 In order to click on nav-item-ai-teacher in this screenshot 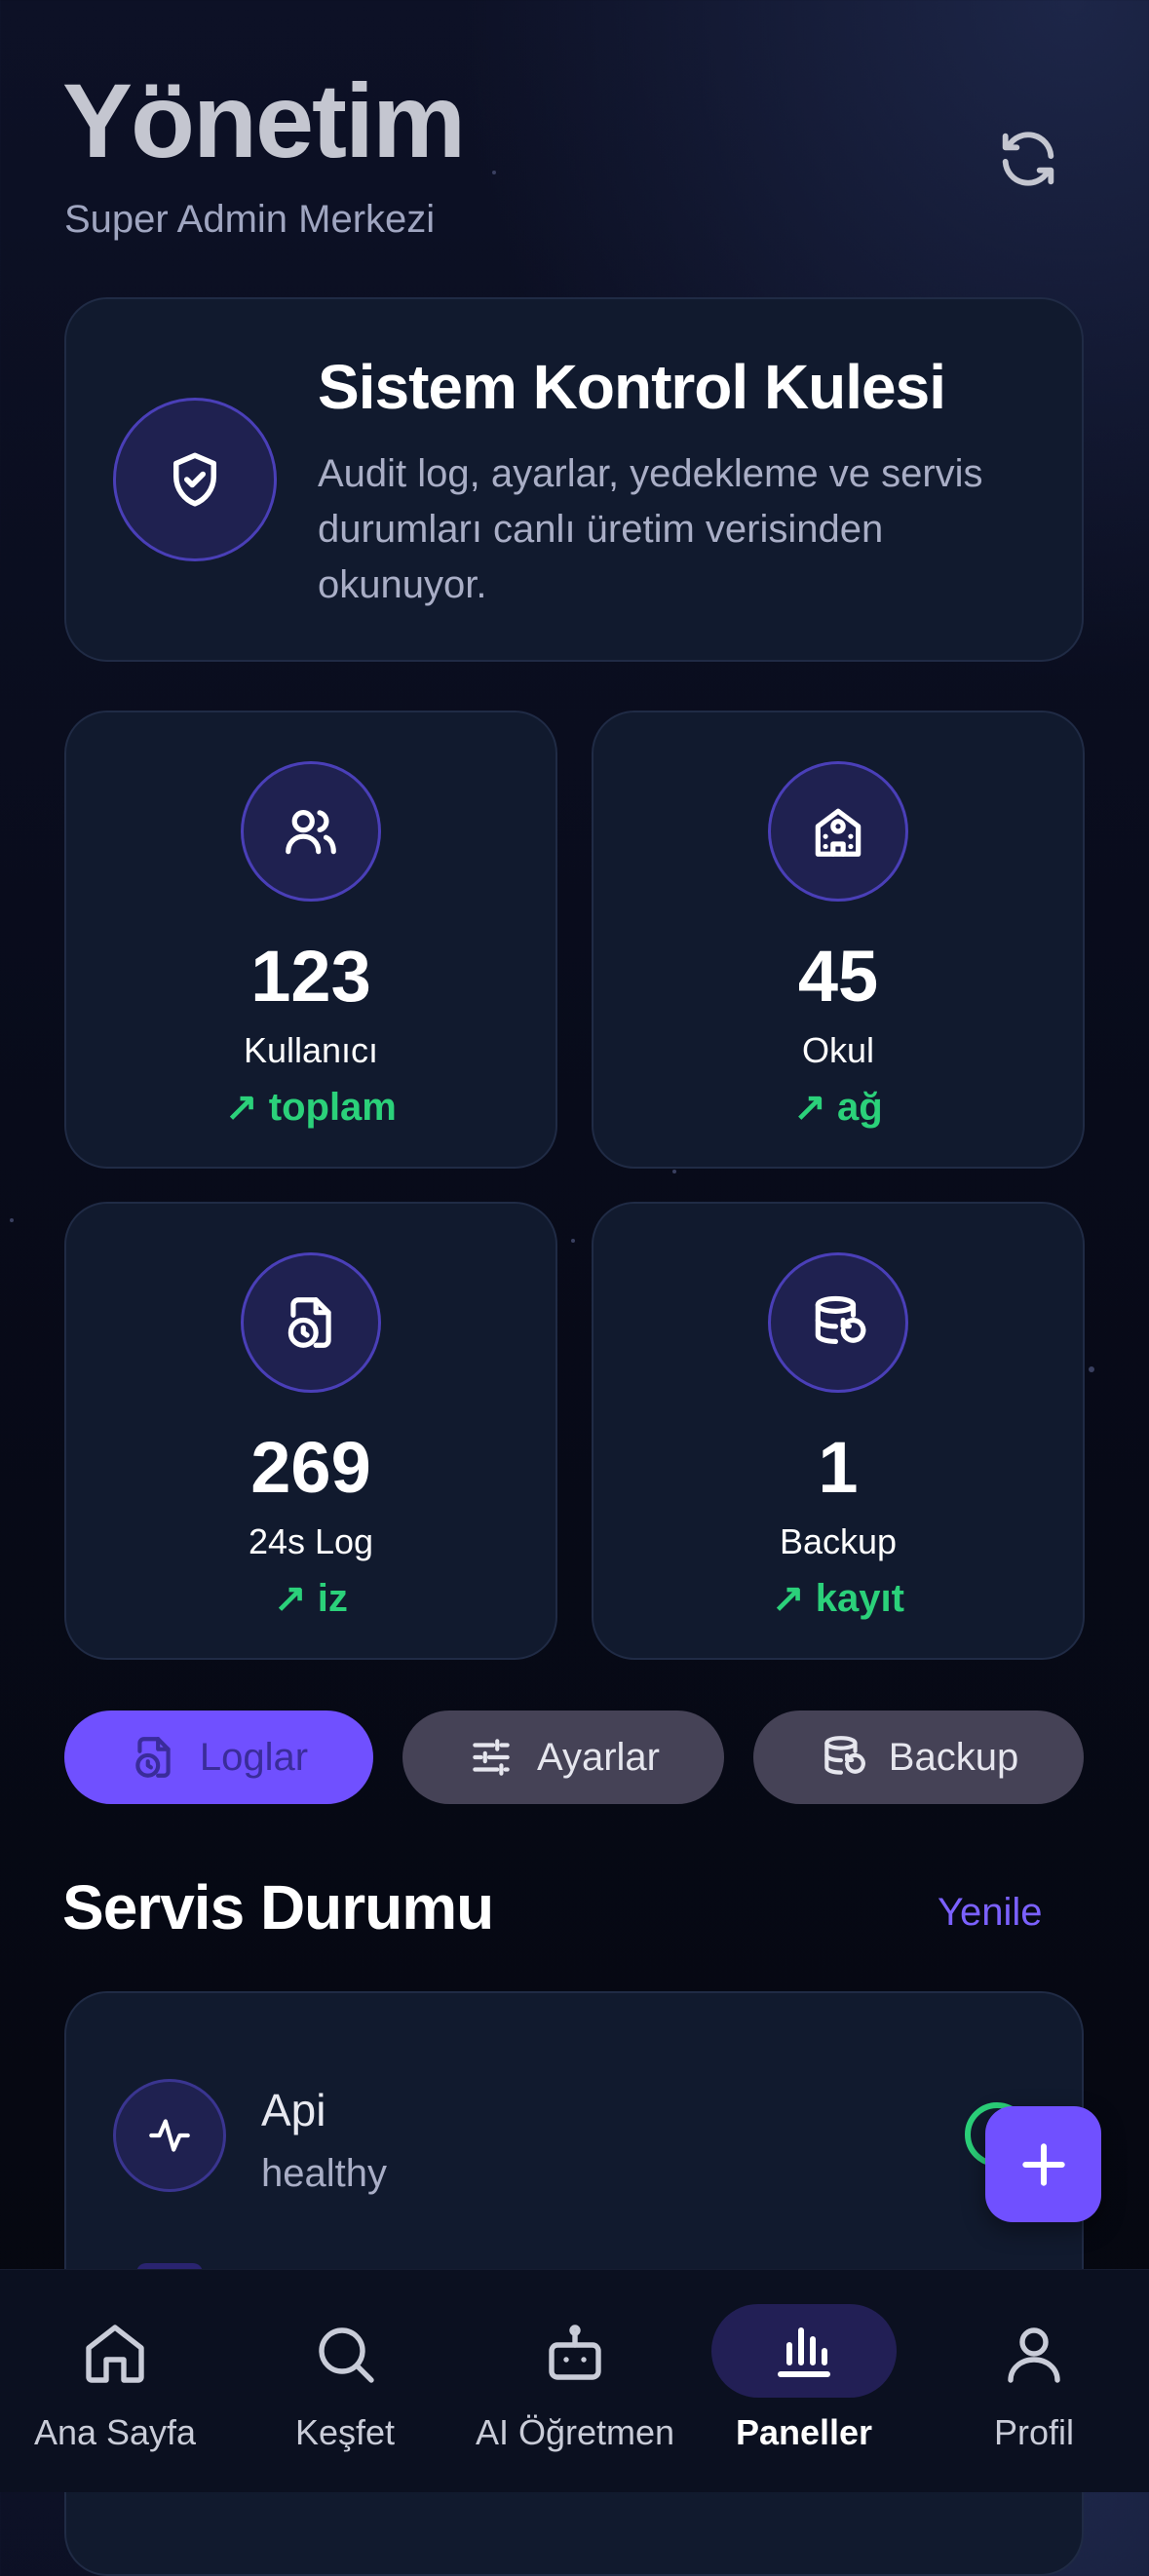, I will do `click(575, 2354)`.